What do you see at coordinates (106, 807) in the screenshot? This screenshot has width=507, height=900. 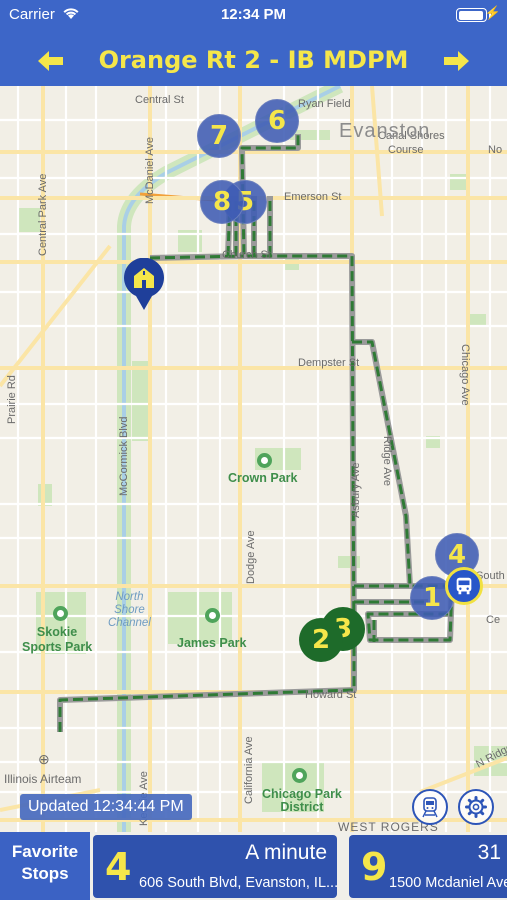 I see `updated-time-label: Updated 12:34:44 PM` at bounding box center [106, 807].